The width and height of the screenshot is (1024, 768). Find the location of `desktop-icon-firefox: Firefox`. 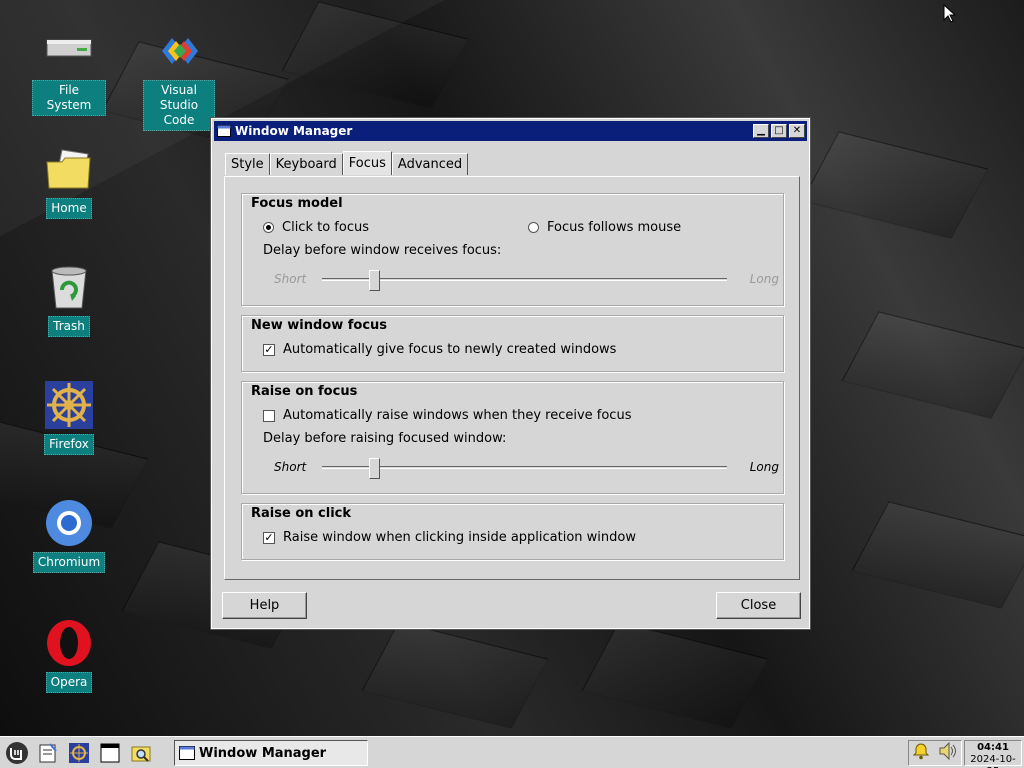

desktop-icon-firefox: Firefox is located at coordinates (69, 417).